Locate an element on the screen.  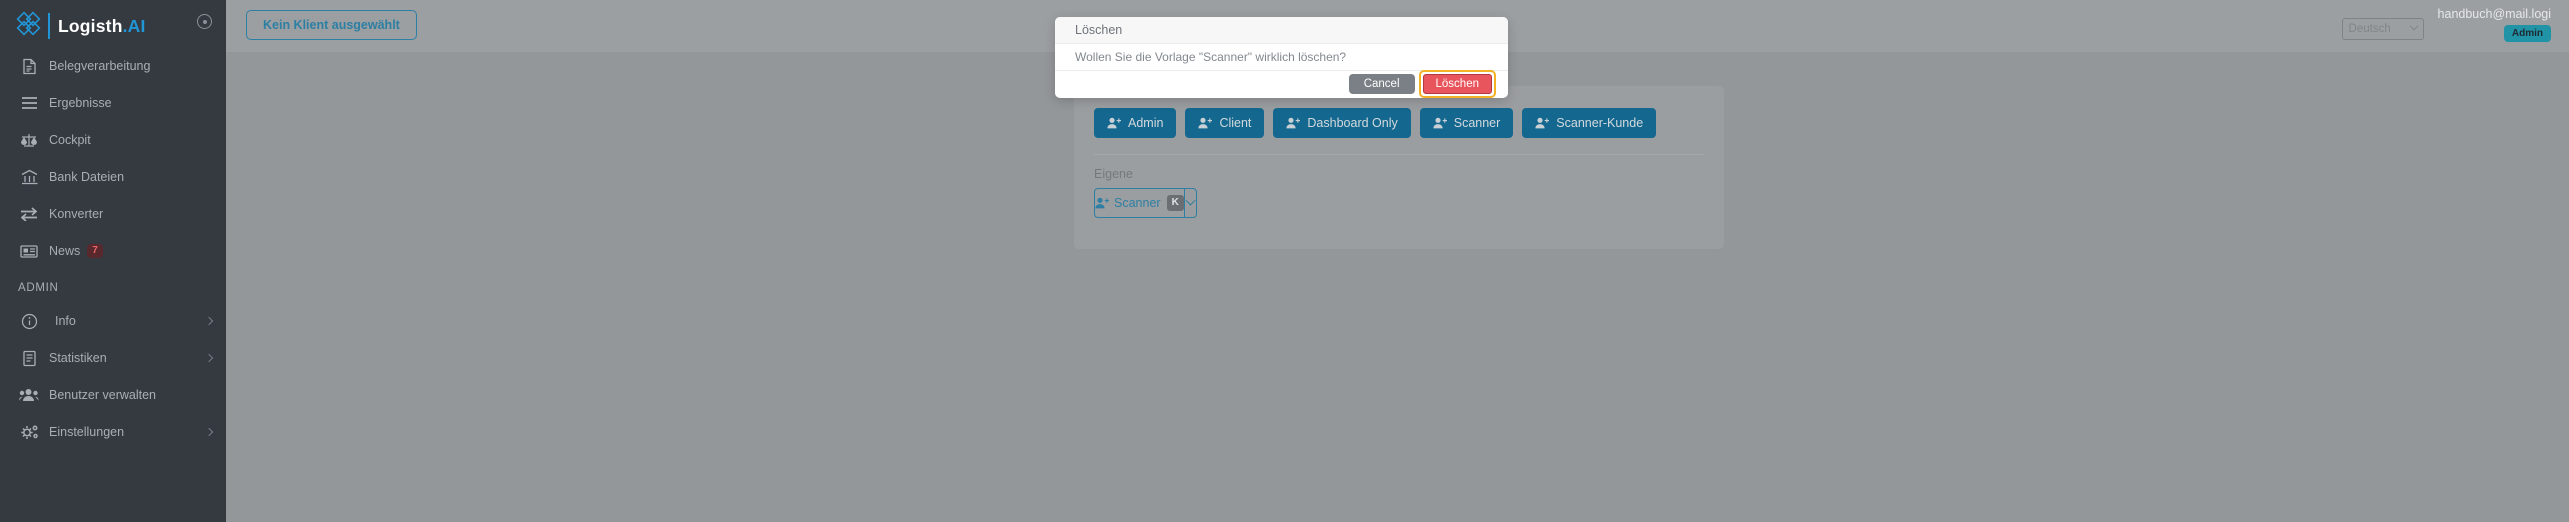
sidebar-item-label: Statistiken is located at coordinates (78, 357).